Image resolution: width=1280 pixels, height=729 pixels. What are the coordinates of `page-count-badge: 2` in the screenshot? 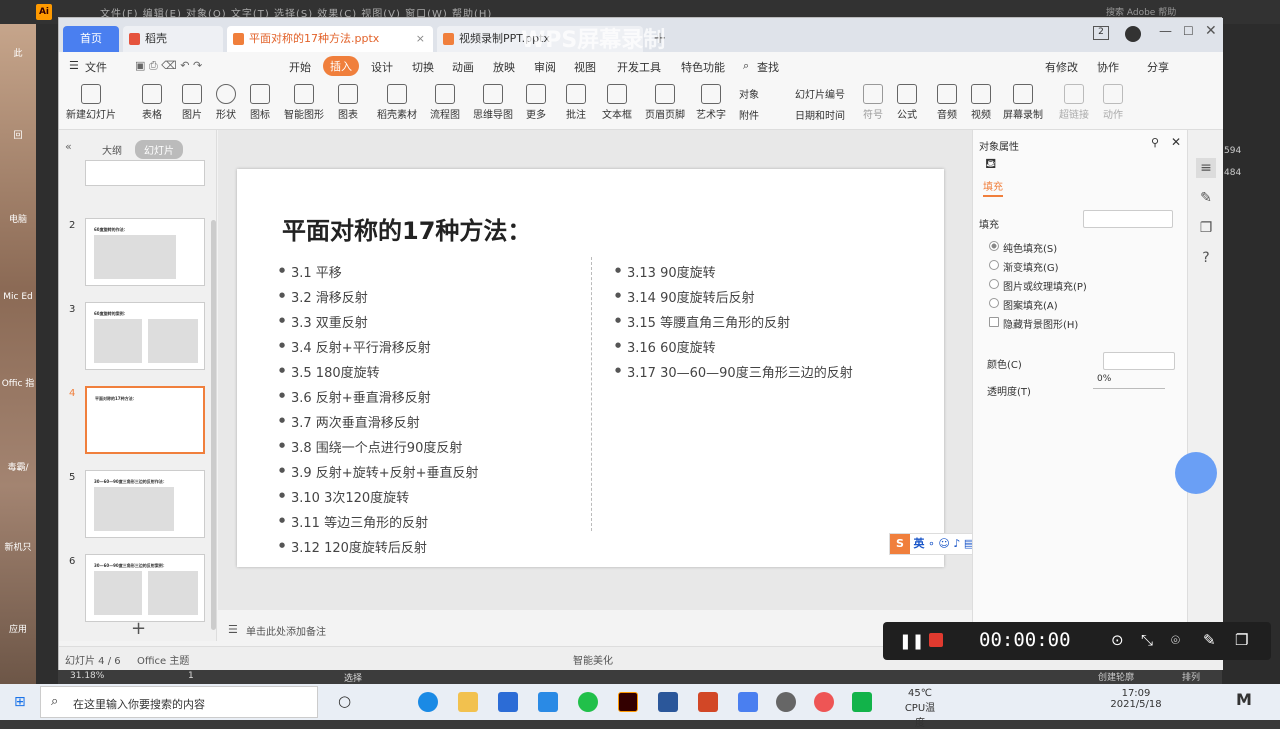 It's located at (1101, 33).